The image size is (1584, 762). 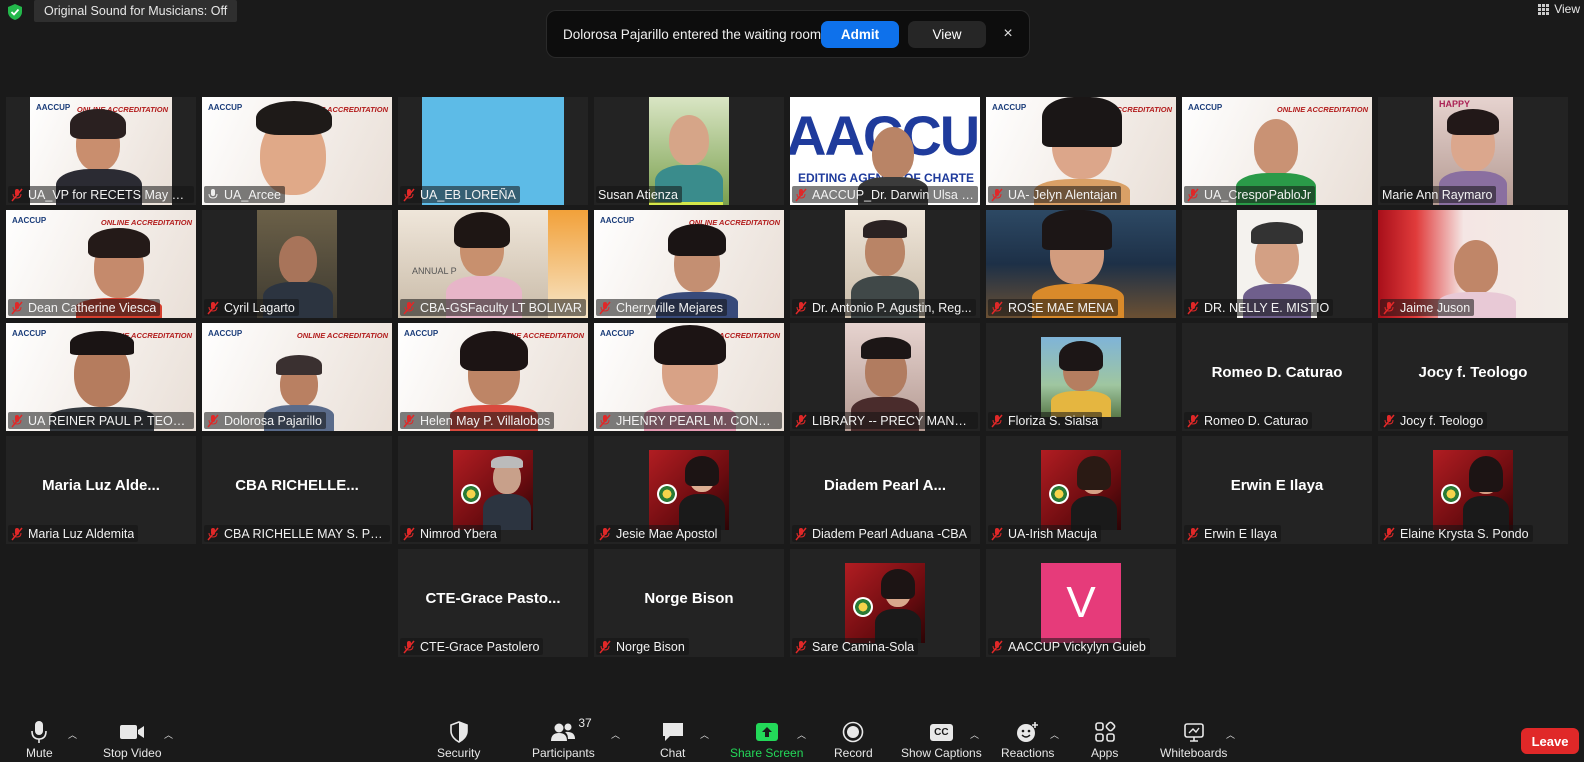 I want to click on apps-icon, so click(x=1105, y=731).